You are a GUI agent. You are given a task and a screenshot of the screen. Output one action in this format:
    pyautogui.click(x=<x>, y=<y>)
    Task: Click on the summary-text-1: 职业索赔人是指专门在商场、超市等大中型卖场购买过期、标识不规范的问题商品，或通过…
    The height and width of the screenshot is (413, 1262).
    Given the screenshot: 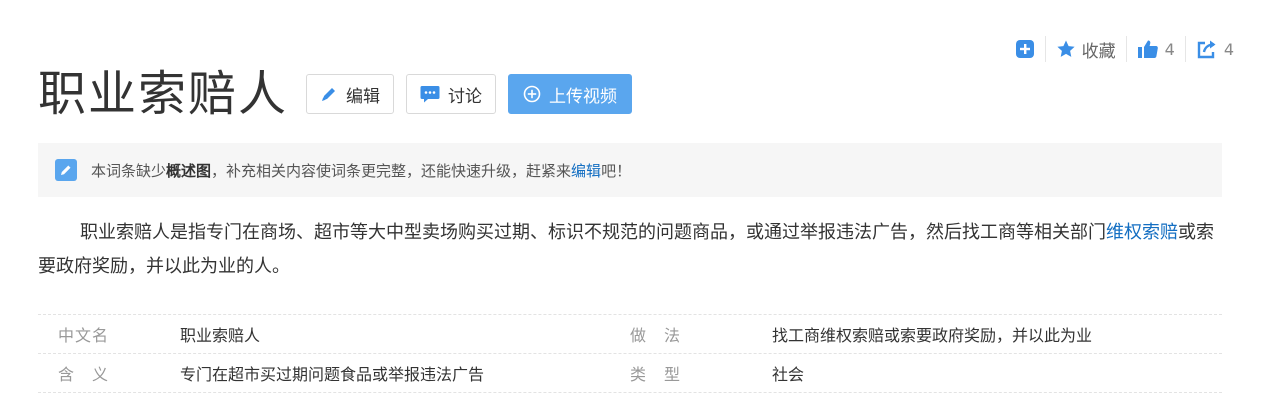 What is the action you would take?
    pyautogui.click(x=593, y=232)
    